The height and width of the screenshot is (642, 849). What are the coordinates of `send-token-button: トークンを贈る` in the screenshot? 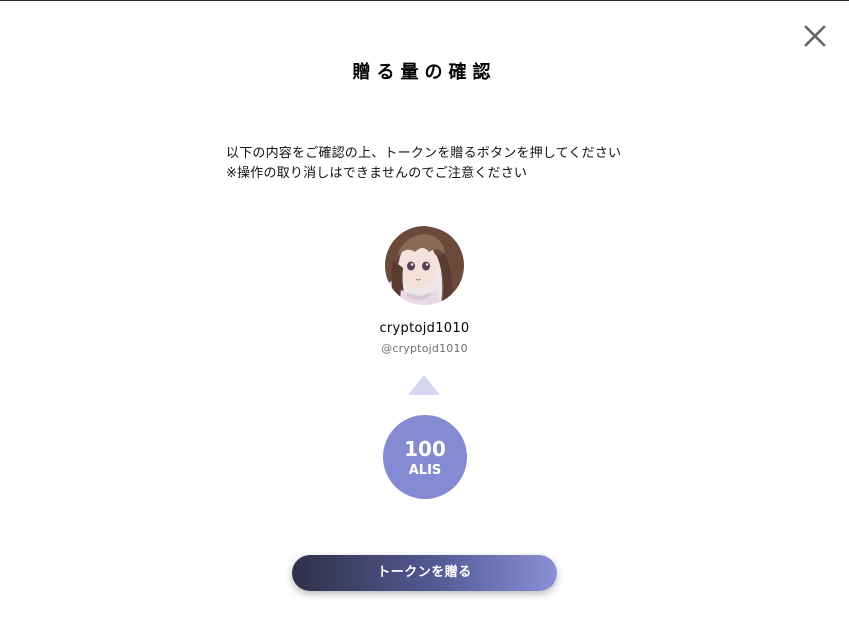 It's located at (424, 573).